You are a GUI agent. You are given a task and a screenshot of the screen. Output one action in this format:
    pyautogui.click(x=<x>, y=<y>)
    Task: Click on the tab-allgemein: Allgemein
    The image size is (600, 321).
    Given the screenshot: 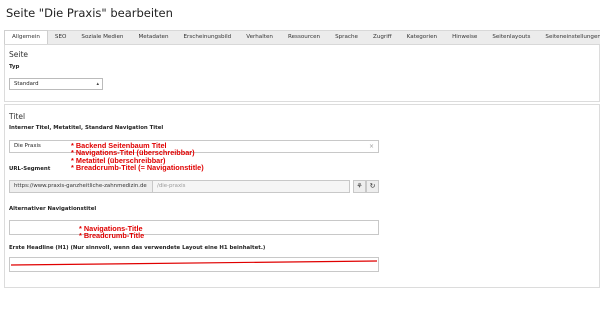 What is the action you would take?
    pyautogui.click(x=26, y=37)
    